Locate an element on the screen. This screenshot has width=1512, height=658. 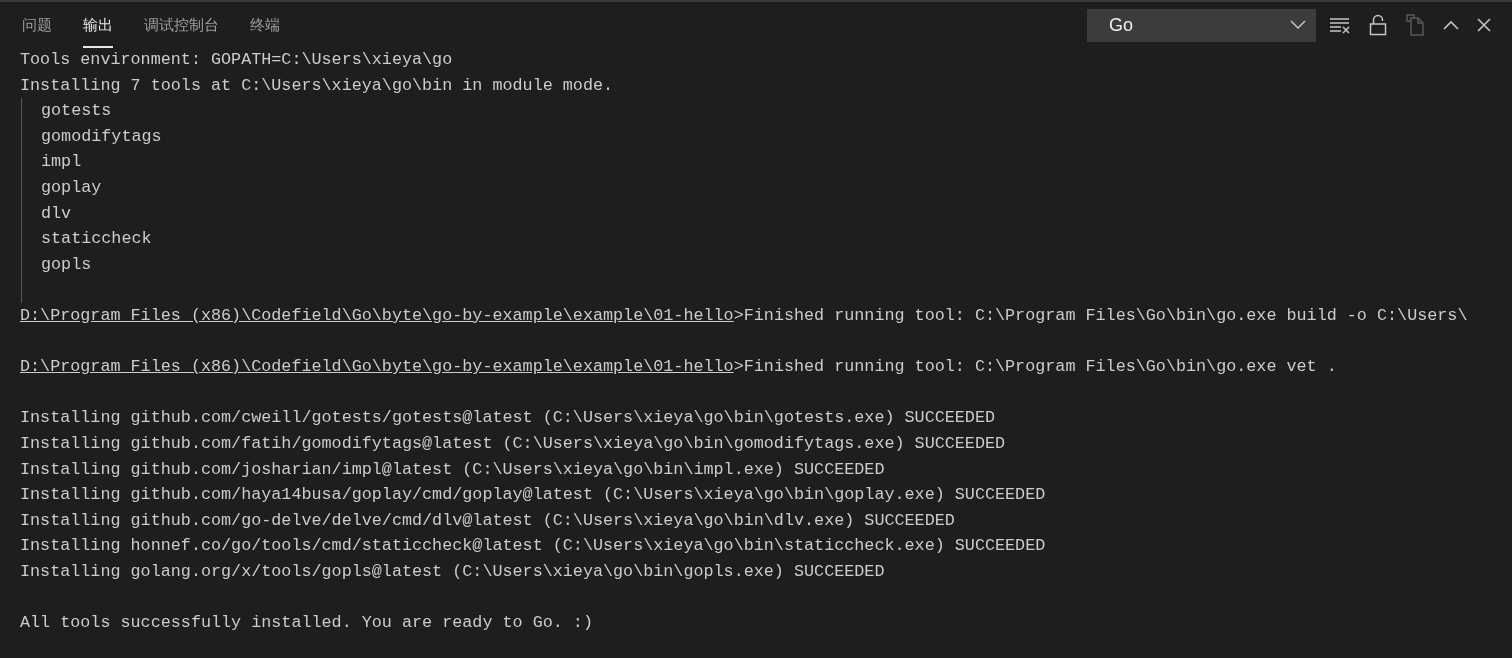
output-line: dlv is located at coordinates (57, 213).